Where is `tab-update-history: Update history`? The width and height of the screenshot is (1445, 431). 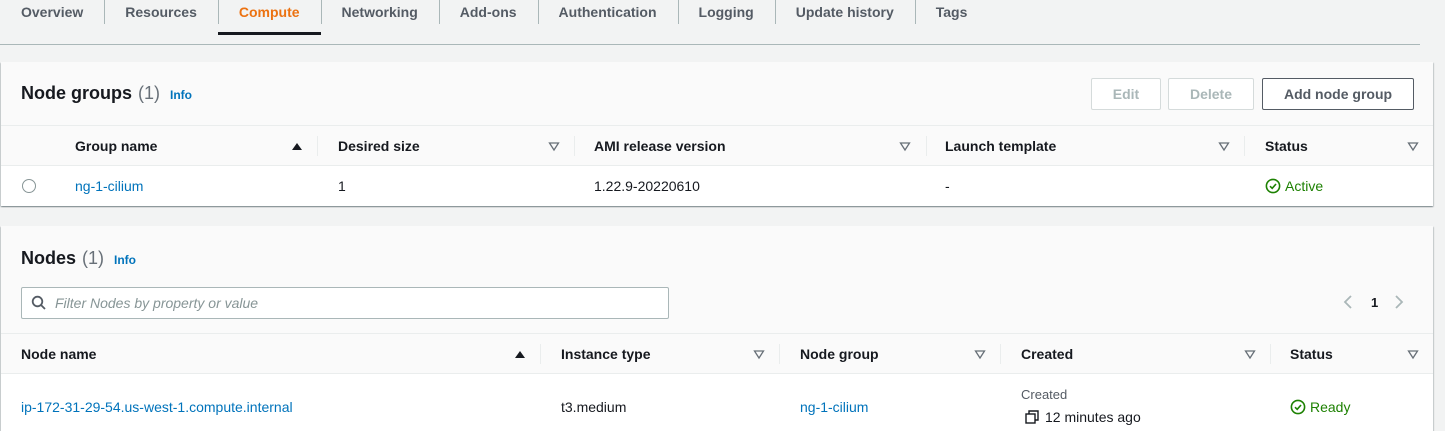
tab-update-history: Update history is located at coordinates (844, 17).